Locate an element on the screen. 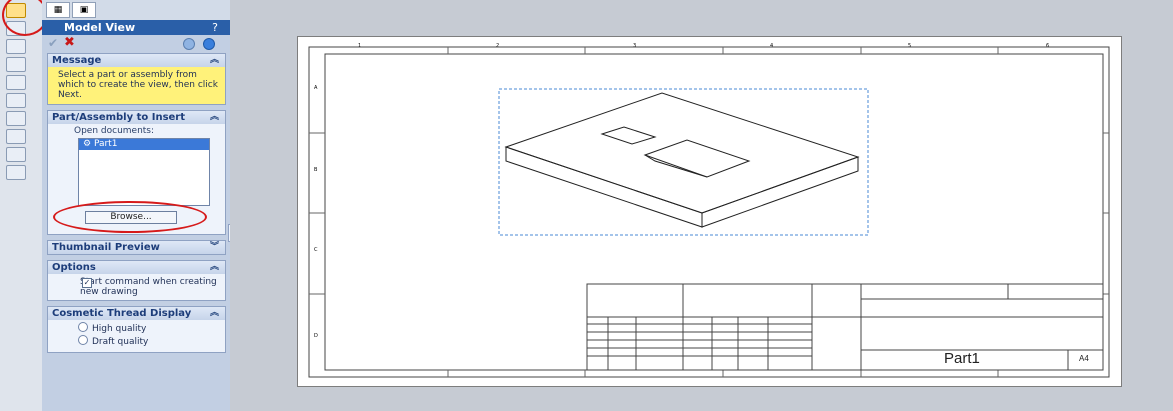 This screenshot has height=411, width=1173. part-assembly-group-title: Part/Assembly to Insert is located at coordinates (119, 117).